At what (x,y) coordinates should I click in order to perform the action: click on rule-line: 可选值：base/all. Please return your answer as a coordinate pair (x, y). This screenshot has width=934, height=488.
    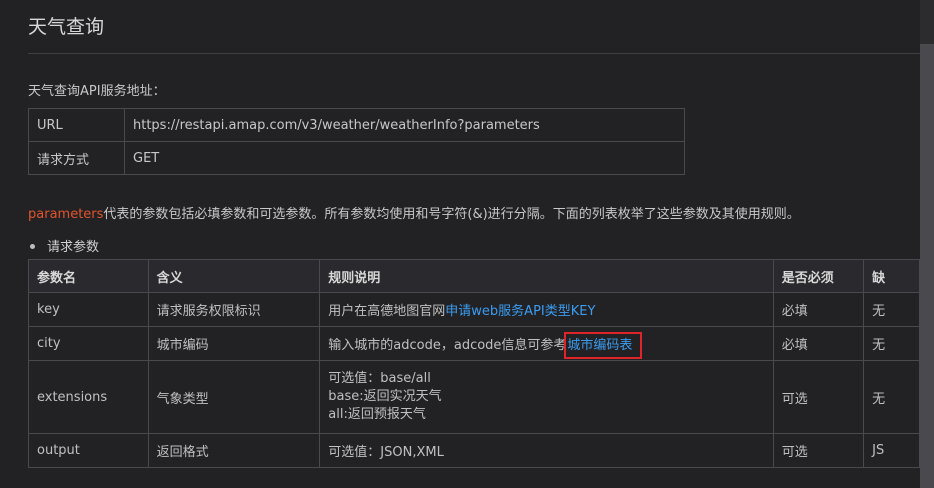
    Looking at the image, I should click on (379, 378).